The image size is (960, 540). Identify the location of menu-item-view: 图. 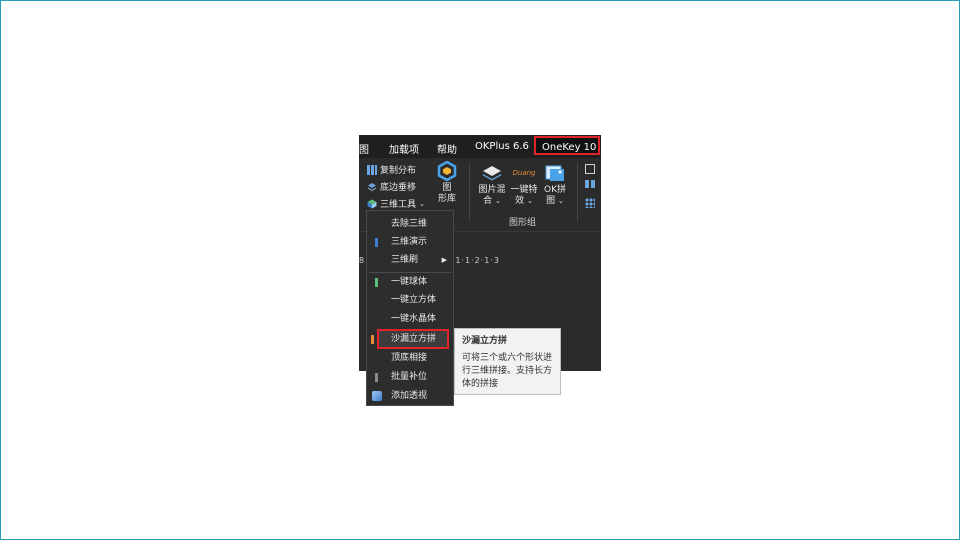
(364, 148).